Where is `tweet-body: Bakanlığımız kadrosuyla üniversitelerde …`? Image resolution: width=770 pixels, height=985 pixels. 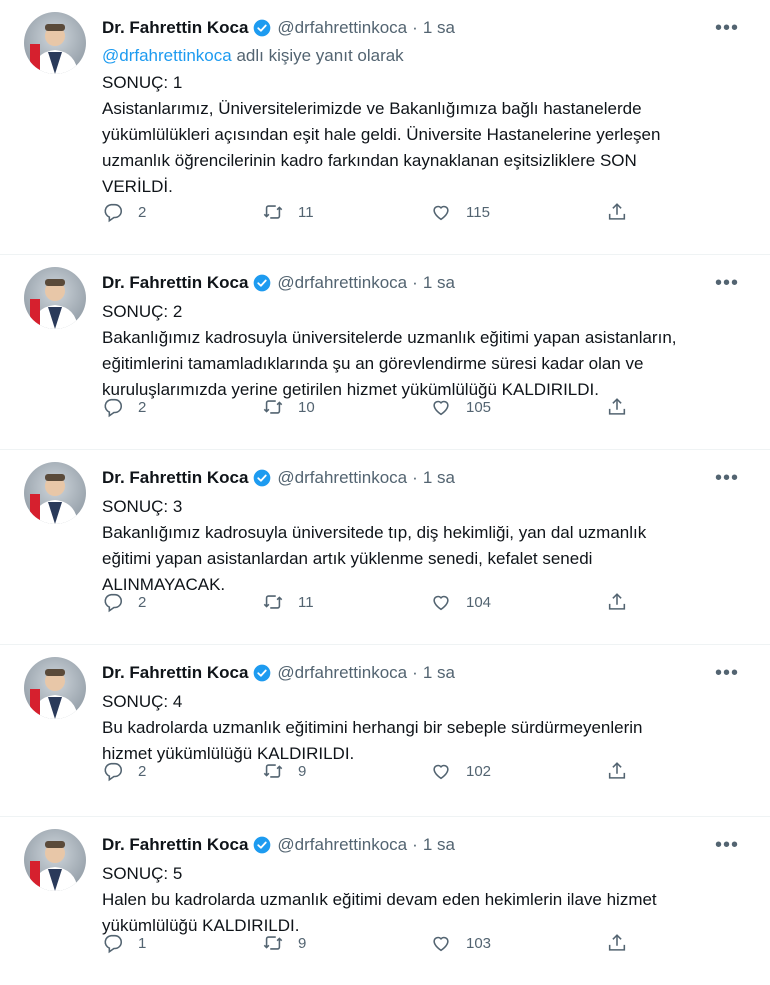
tweet-body: Bakanlığımız kadrosuyla üniversitelerde … is located at coordinates (389, 363).